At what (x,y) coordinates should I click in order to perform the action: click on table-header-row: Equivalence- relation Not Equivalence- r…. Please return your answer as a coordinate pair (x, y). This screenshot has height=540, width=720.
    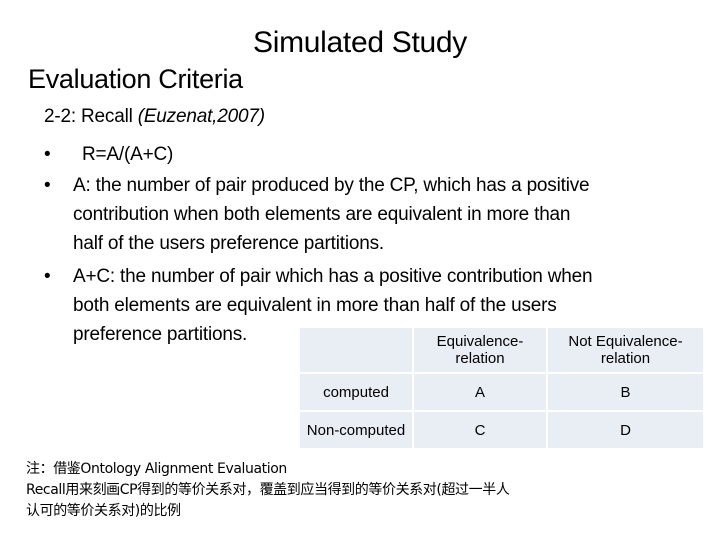
    Looking at the image, I should click on (501, 350).